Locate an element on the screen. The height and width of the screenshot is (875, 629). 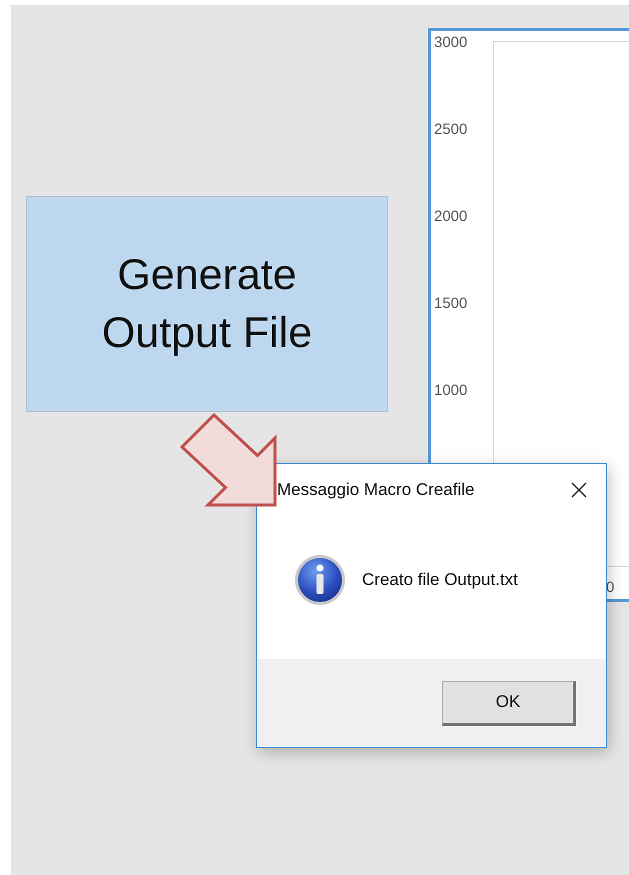
dialog-message: Creato file Output.txt is located at coordinates (440, 580).